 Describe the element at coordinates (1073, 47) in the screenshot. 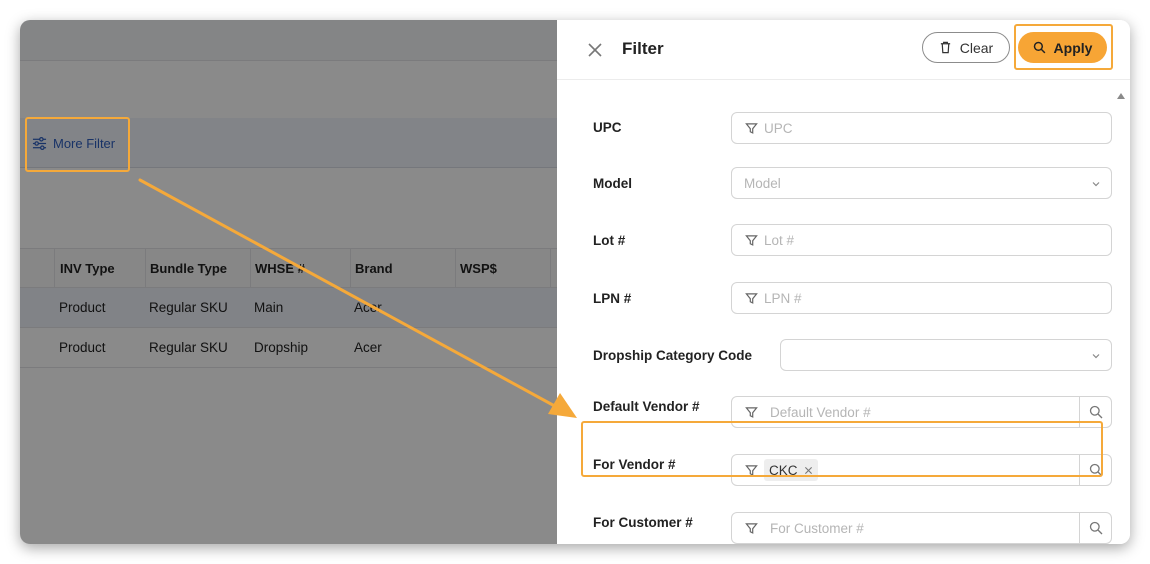

I see `apply-label: Apply` at that location.